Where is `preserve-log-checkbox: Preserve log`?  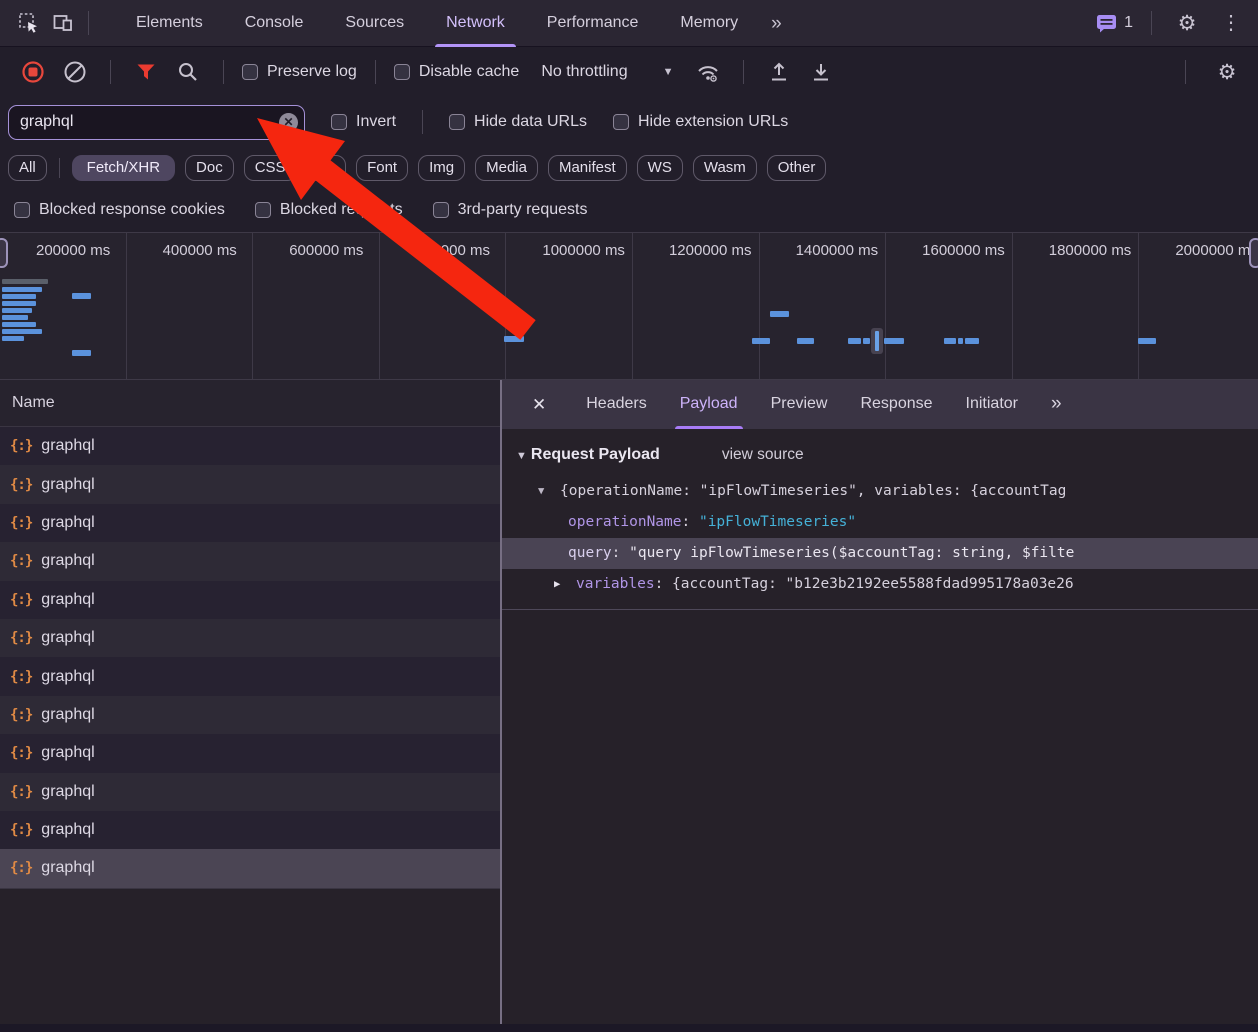 preserve-log-checkbox: Preserve log is located at coordinates (299, 72).